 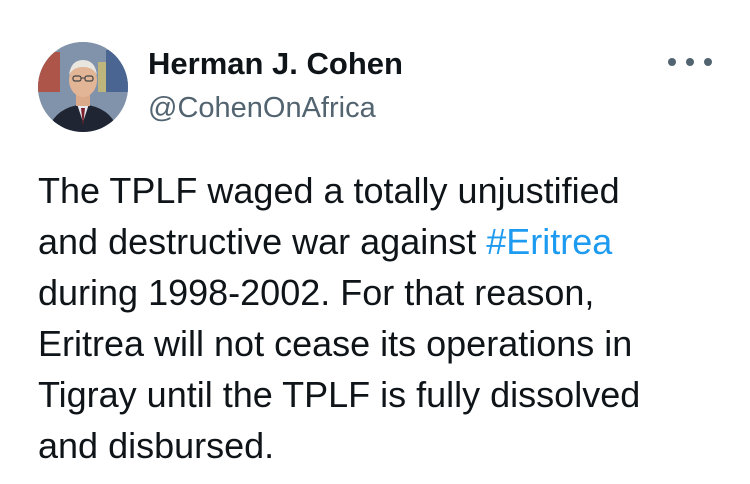 What do you see at coordinates (316, 292) in the screenshot?
I see `tweet-text-line: during 1998-2002. For that reason,` at bounding box center [316, 292].